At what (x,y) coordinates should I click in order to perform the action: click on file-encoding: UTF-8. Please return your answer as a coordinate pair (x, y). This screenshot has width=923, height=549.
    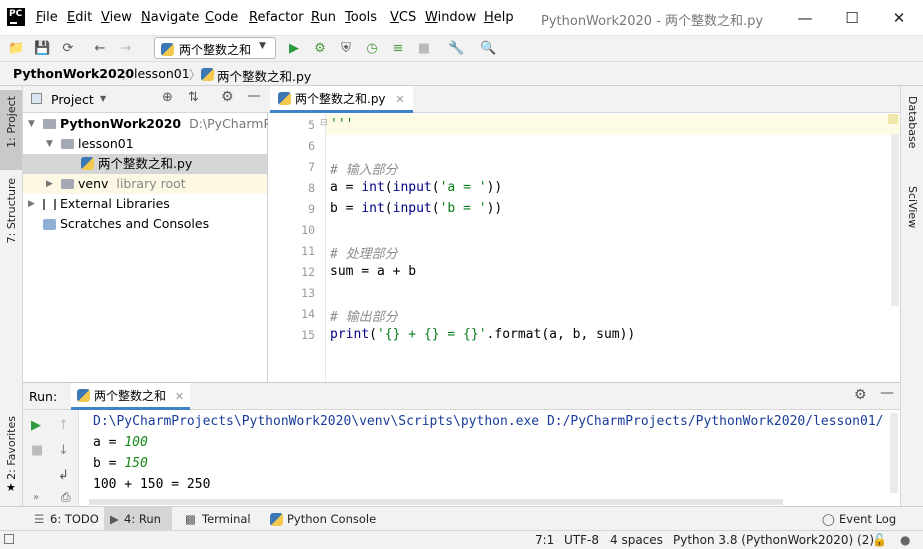
    Looking at the image, I should click on (581, 540).